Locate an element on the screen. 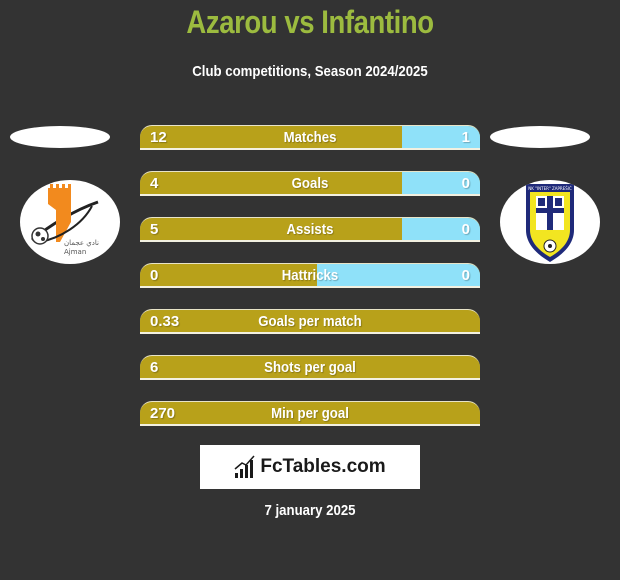 The width and height of the screenshot is (620, 580). left-club-logo: نادي عجمان Ajman is located at coordinates (70, 222).